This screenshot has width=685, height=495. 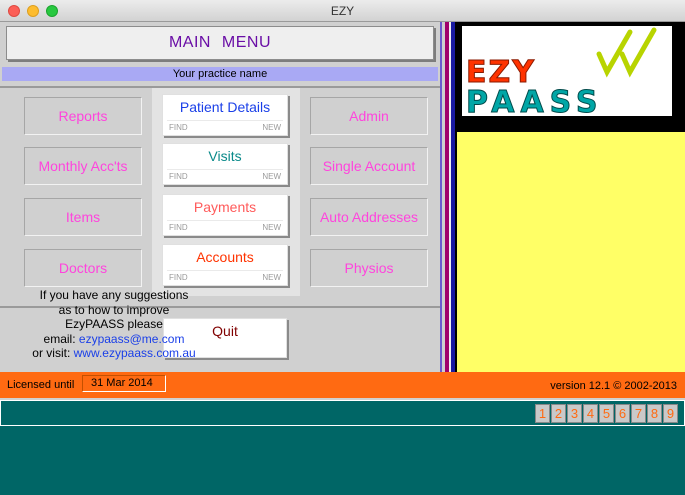 I want to click on version-text: version 12.1 © 2002-2013, so click(x=613, y=386).